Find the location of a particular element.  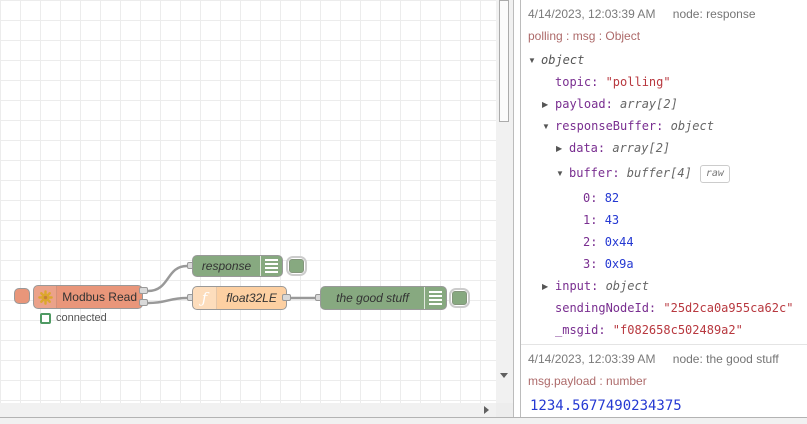

tree-row: ▶ data: array[2] is located at coordinates (664, 148).